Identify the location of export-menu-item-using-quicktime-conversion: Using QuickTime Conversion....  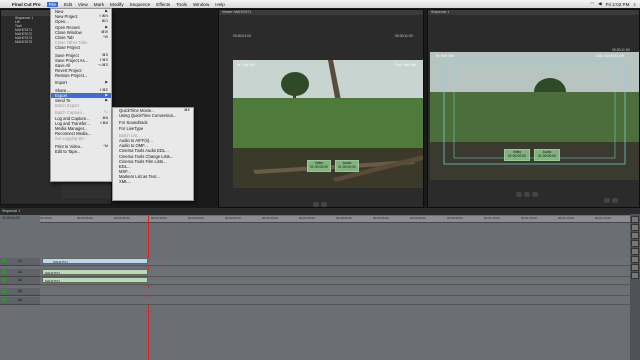
(153, 115).